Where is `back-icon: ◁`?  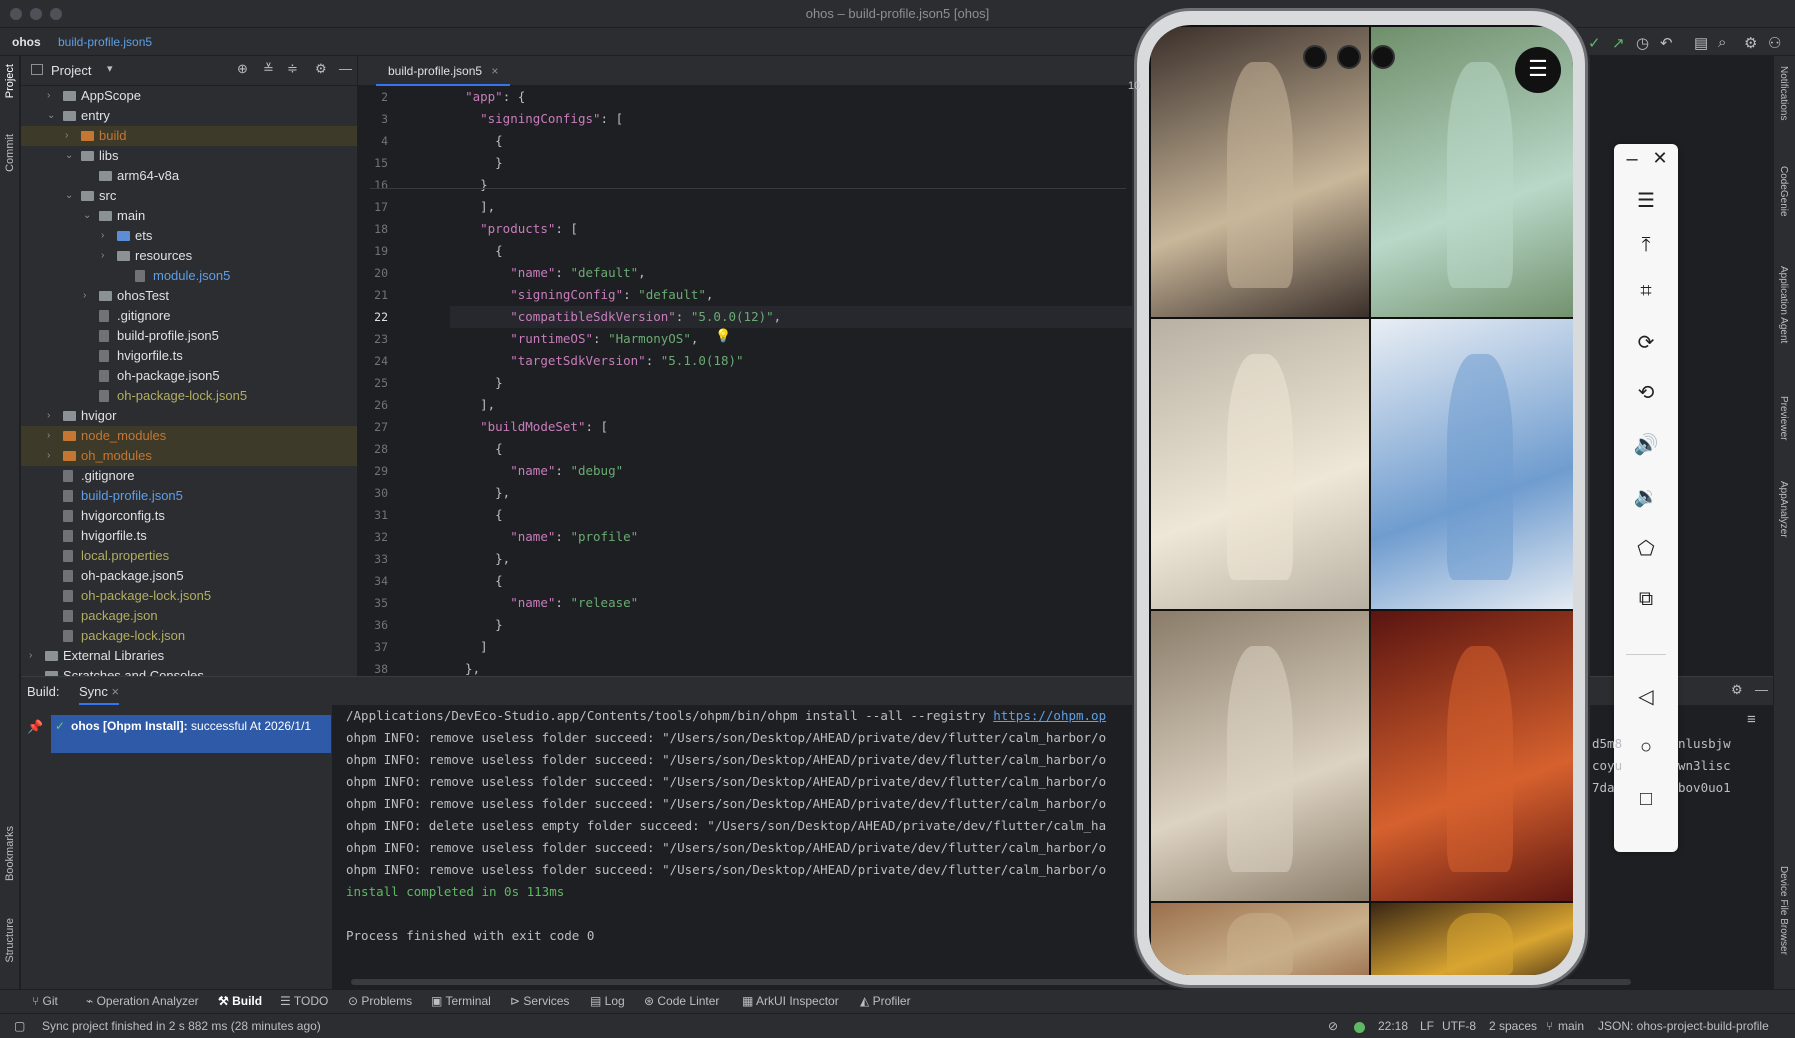
back-icon: ◁ is located at coordinates (1646, 696).